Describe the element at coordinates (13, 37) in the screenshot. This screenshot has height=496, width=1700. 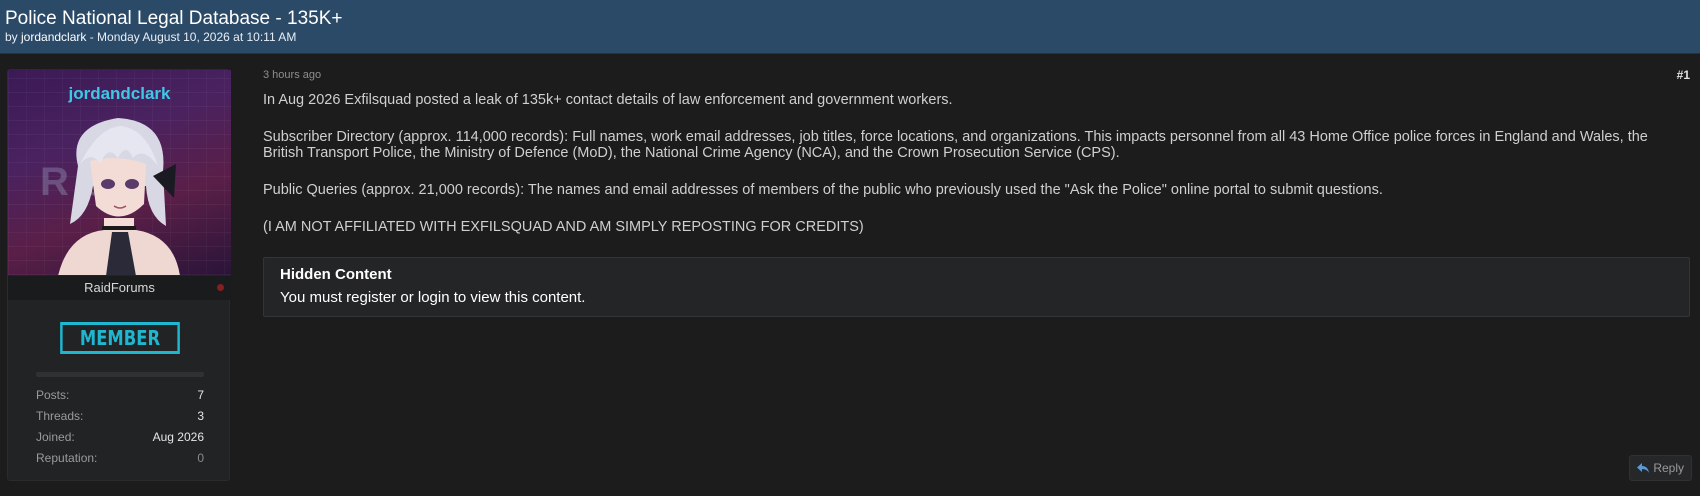
I see `thread-by-prefix: by` at that location.